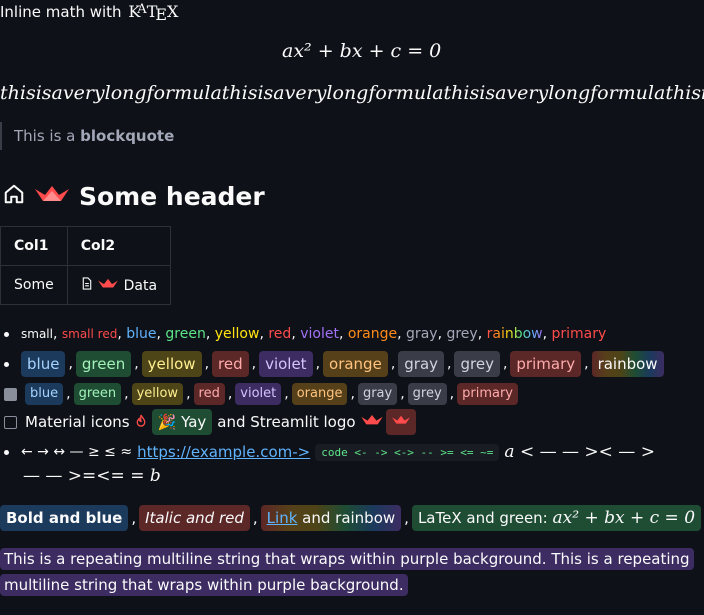  I want to click on primary-text: primary, so click(579, 334).